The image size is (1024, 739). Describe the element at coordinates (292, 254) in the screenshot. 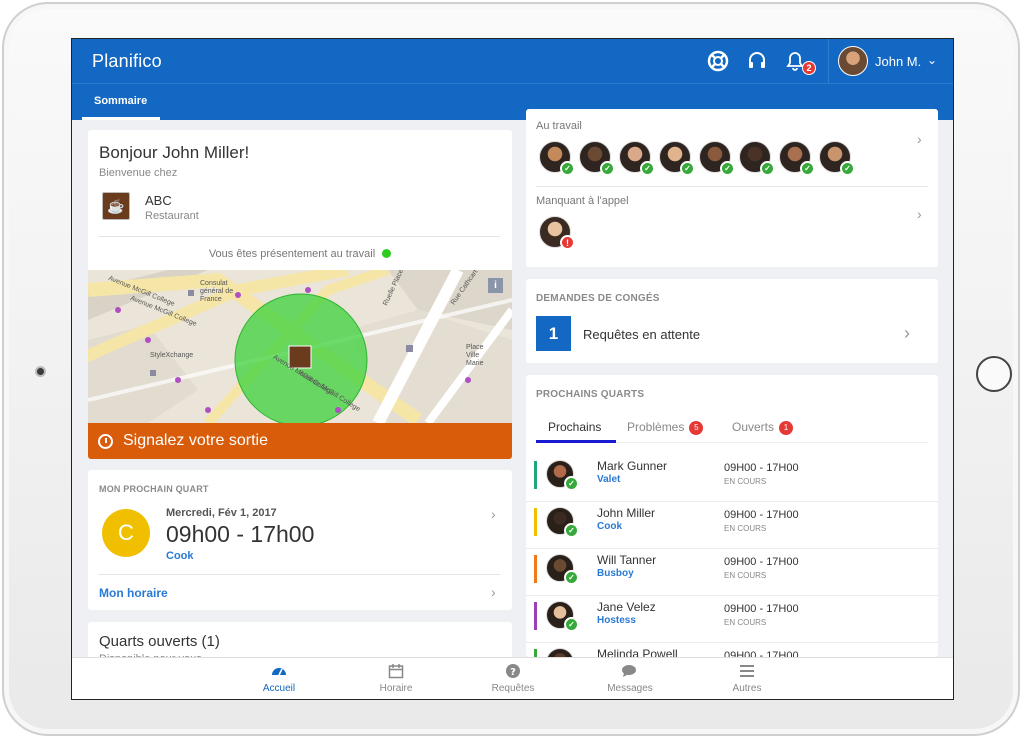

I see `work-status-text: Vous êtes présentement au travail` at that location.